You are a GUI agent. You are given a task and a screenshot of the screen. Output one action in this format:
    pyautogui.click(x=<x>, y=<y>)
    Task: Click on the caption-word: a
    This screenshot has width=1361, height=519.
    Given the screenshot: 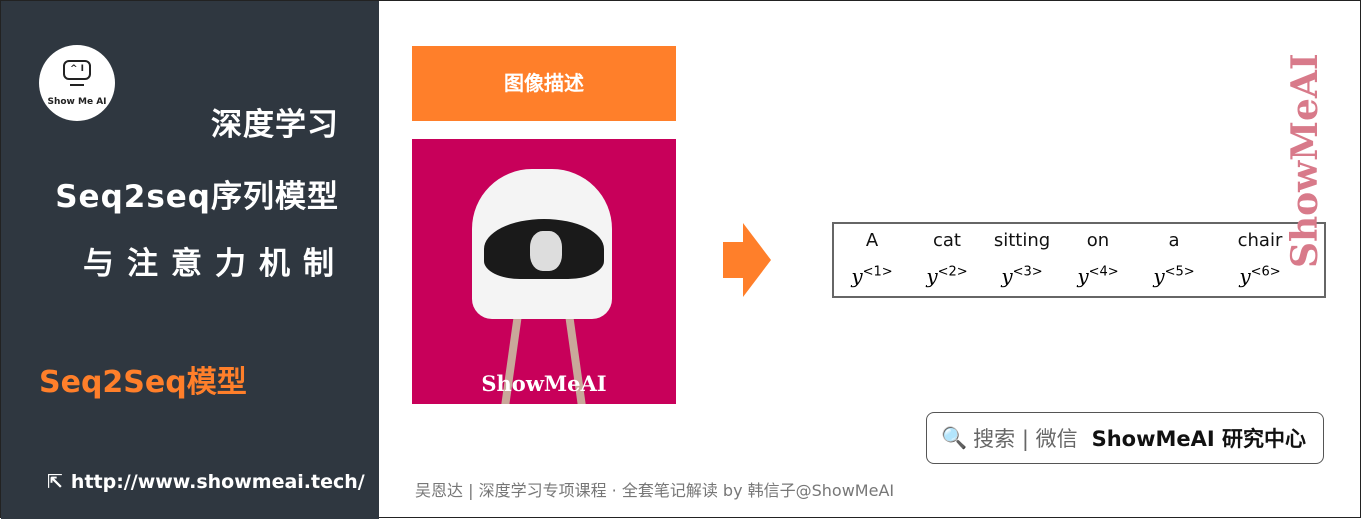 What is the action you would take?
    pyautogui.click(x=1174, y=240)
    